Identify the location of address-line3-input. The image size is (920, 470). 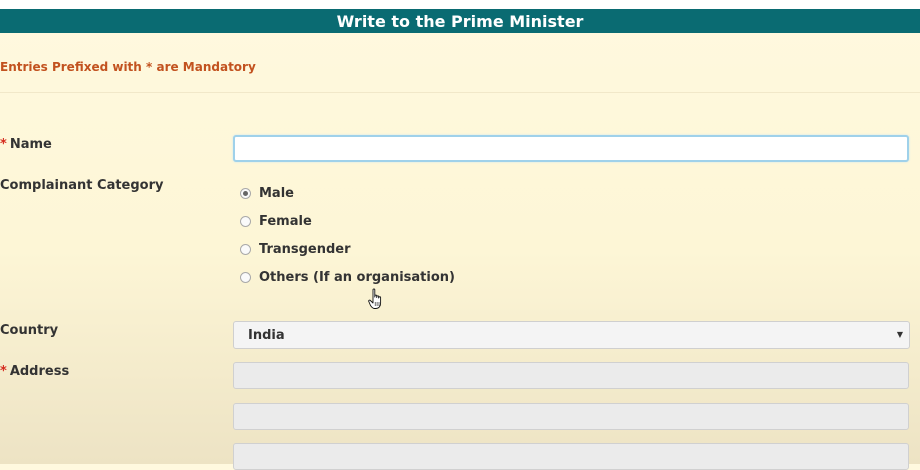
(571, 456).